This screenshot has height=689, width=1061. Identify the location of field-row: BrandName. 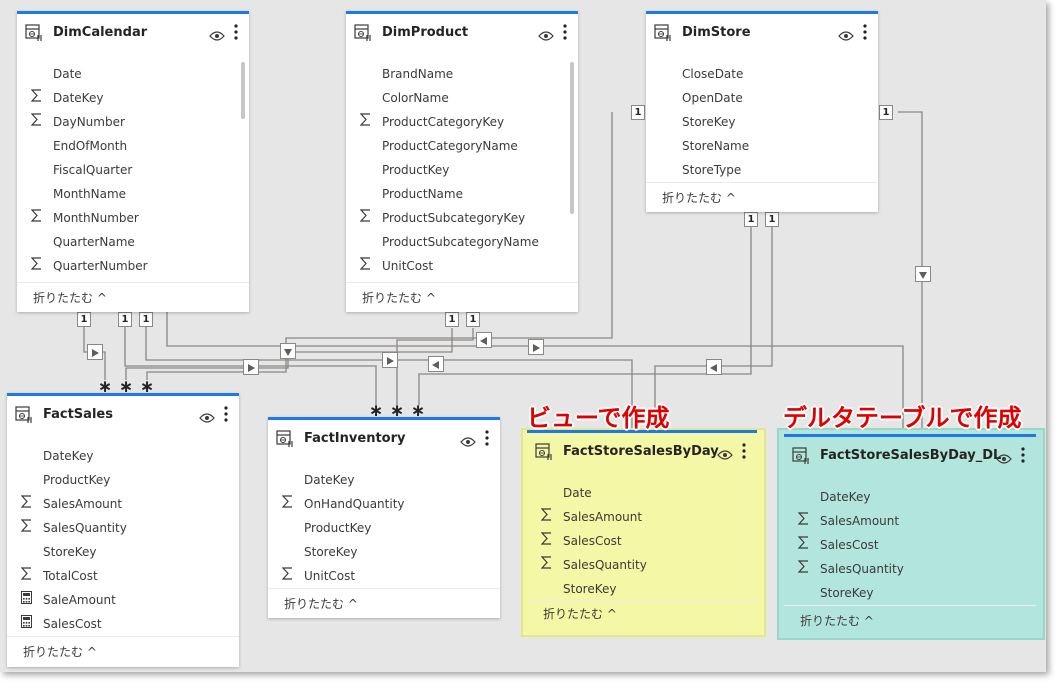
(462, 74).